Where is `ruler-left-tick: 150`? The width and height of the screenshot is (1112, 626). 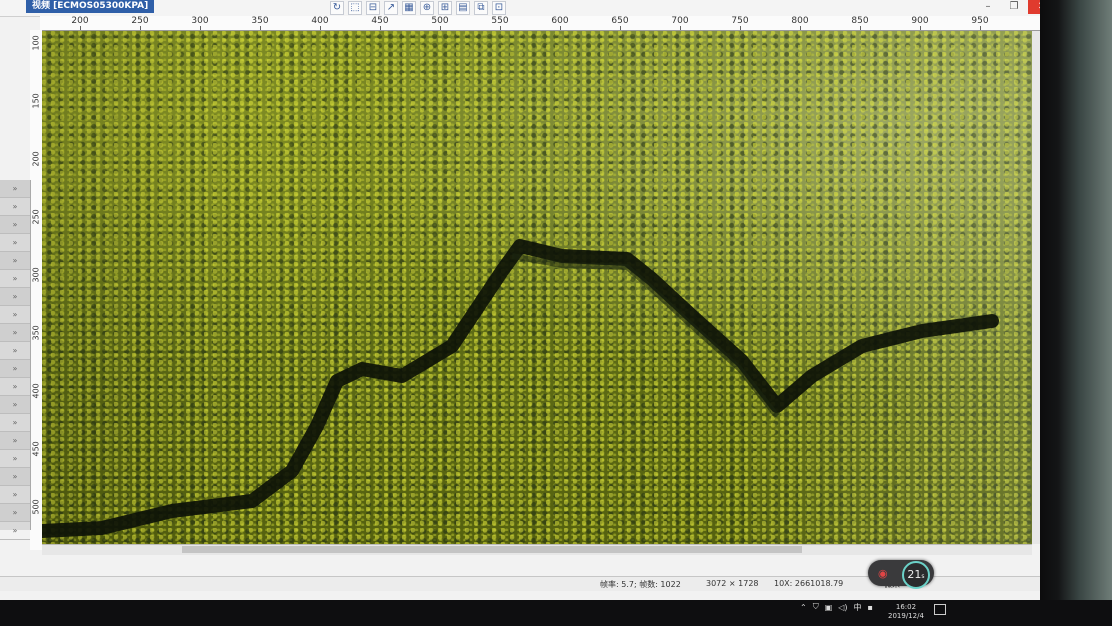 ruler-left-tick: 150 is located at coordinates (36, 101).